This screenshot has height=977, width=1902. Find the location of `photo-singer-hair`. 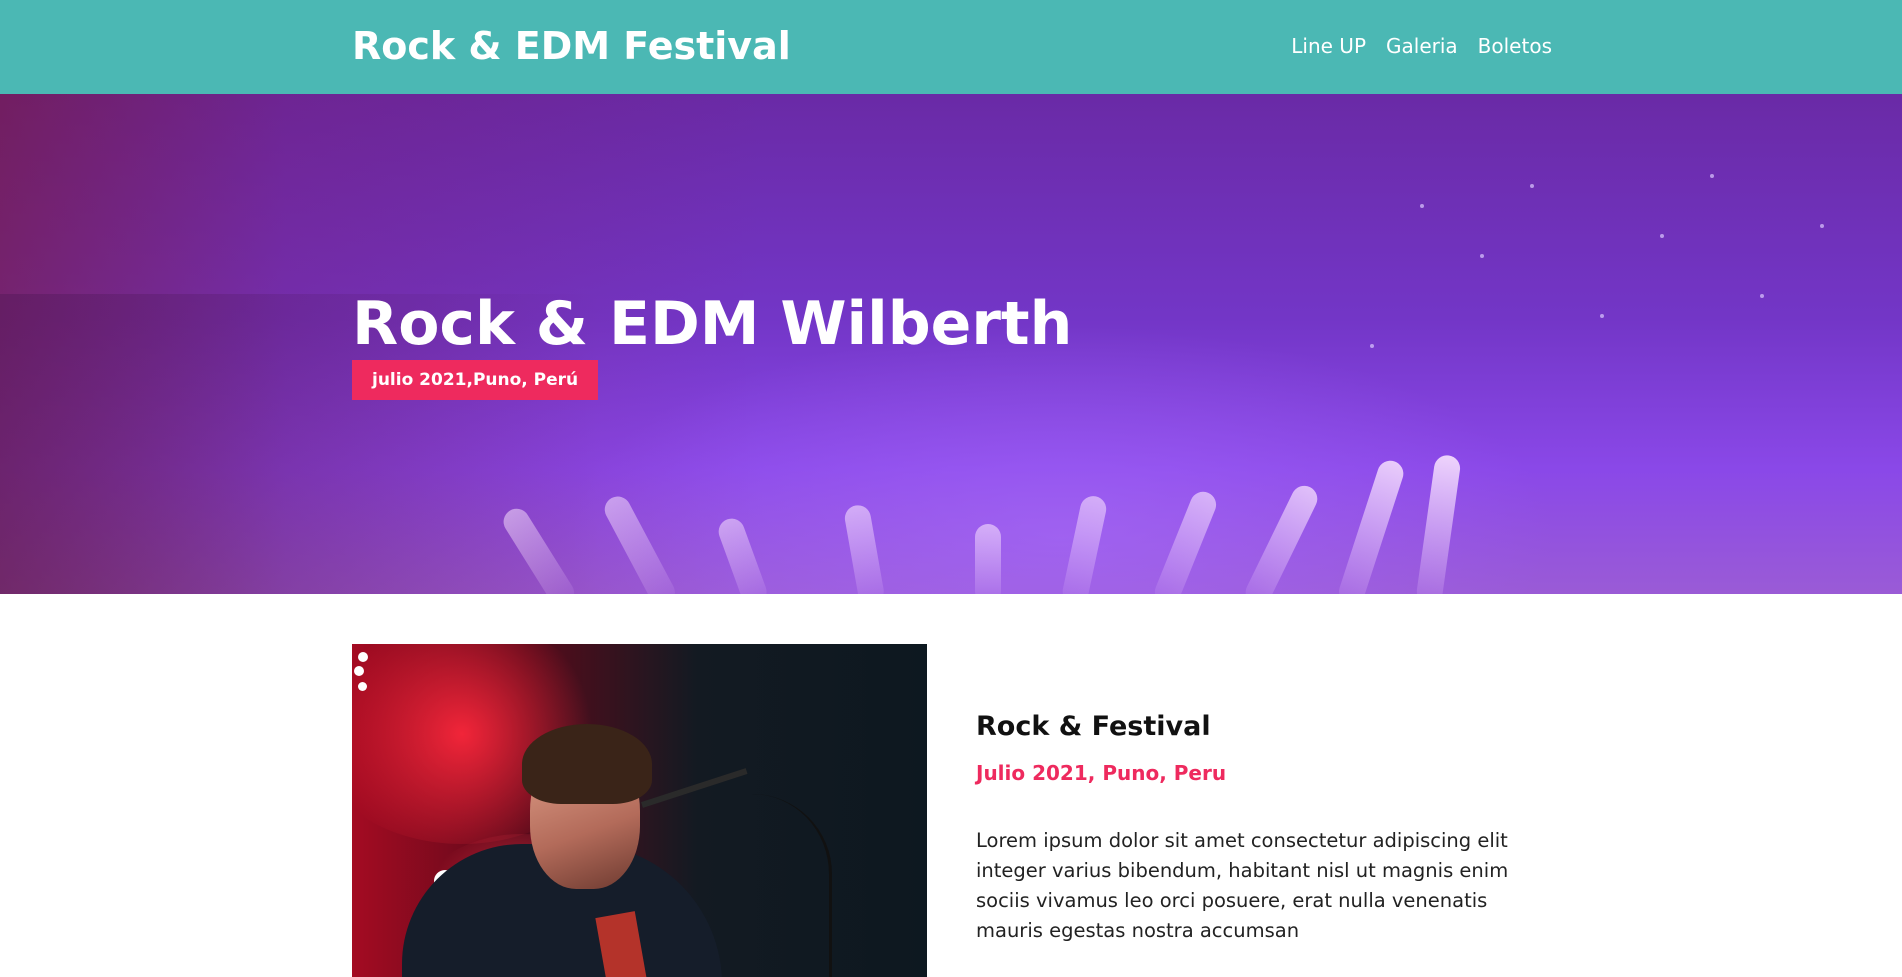

photo-singer-hair is located at coordinates (587, 764).